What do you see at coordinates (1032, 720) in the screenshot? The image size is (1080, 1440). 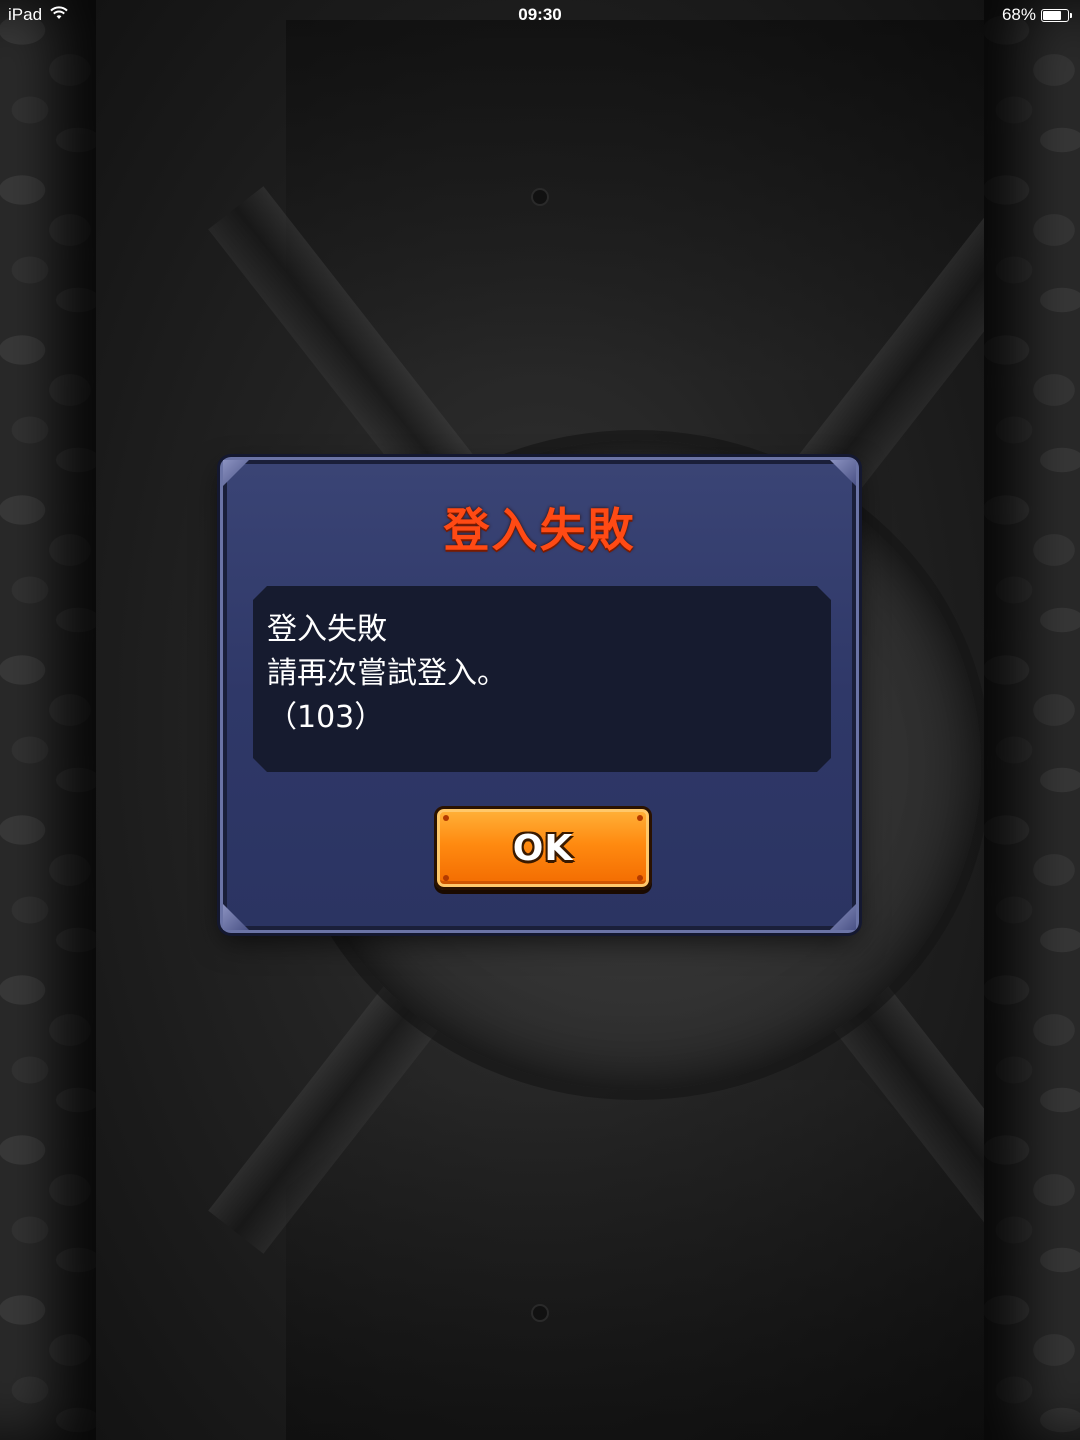 I see `stone-wall-right` at bounding box center [1032, 720].